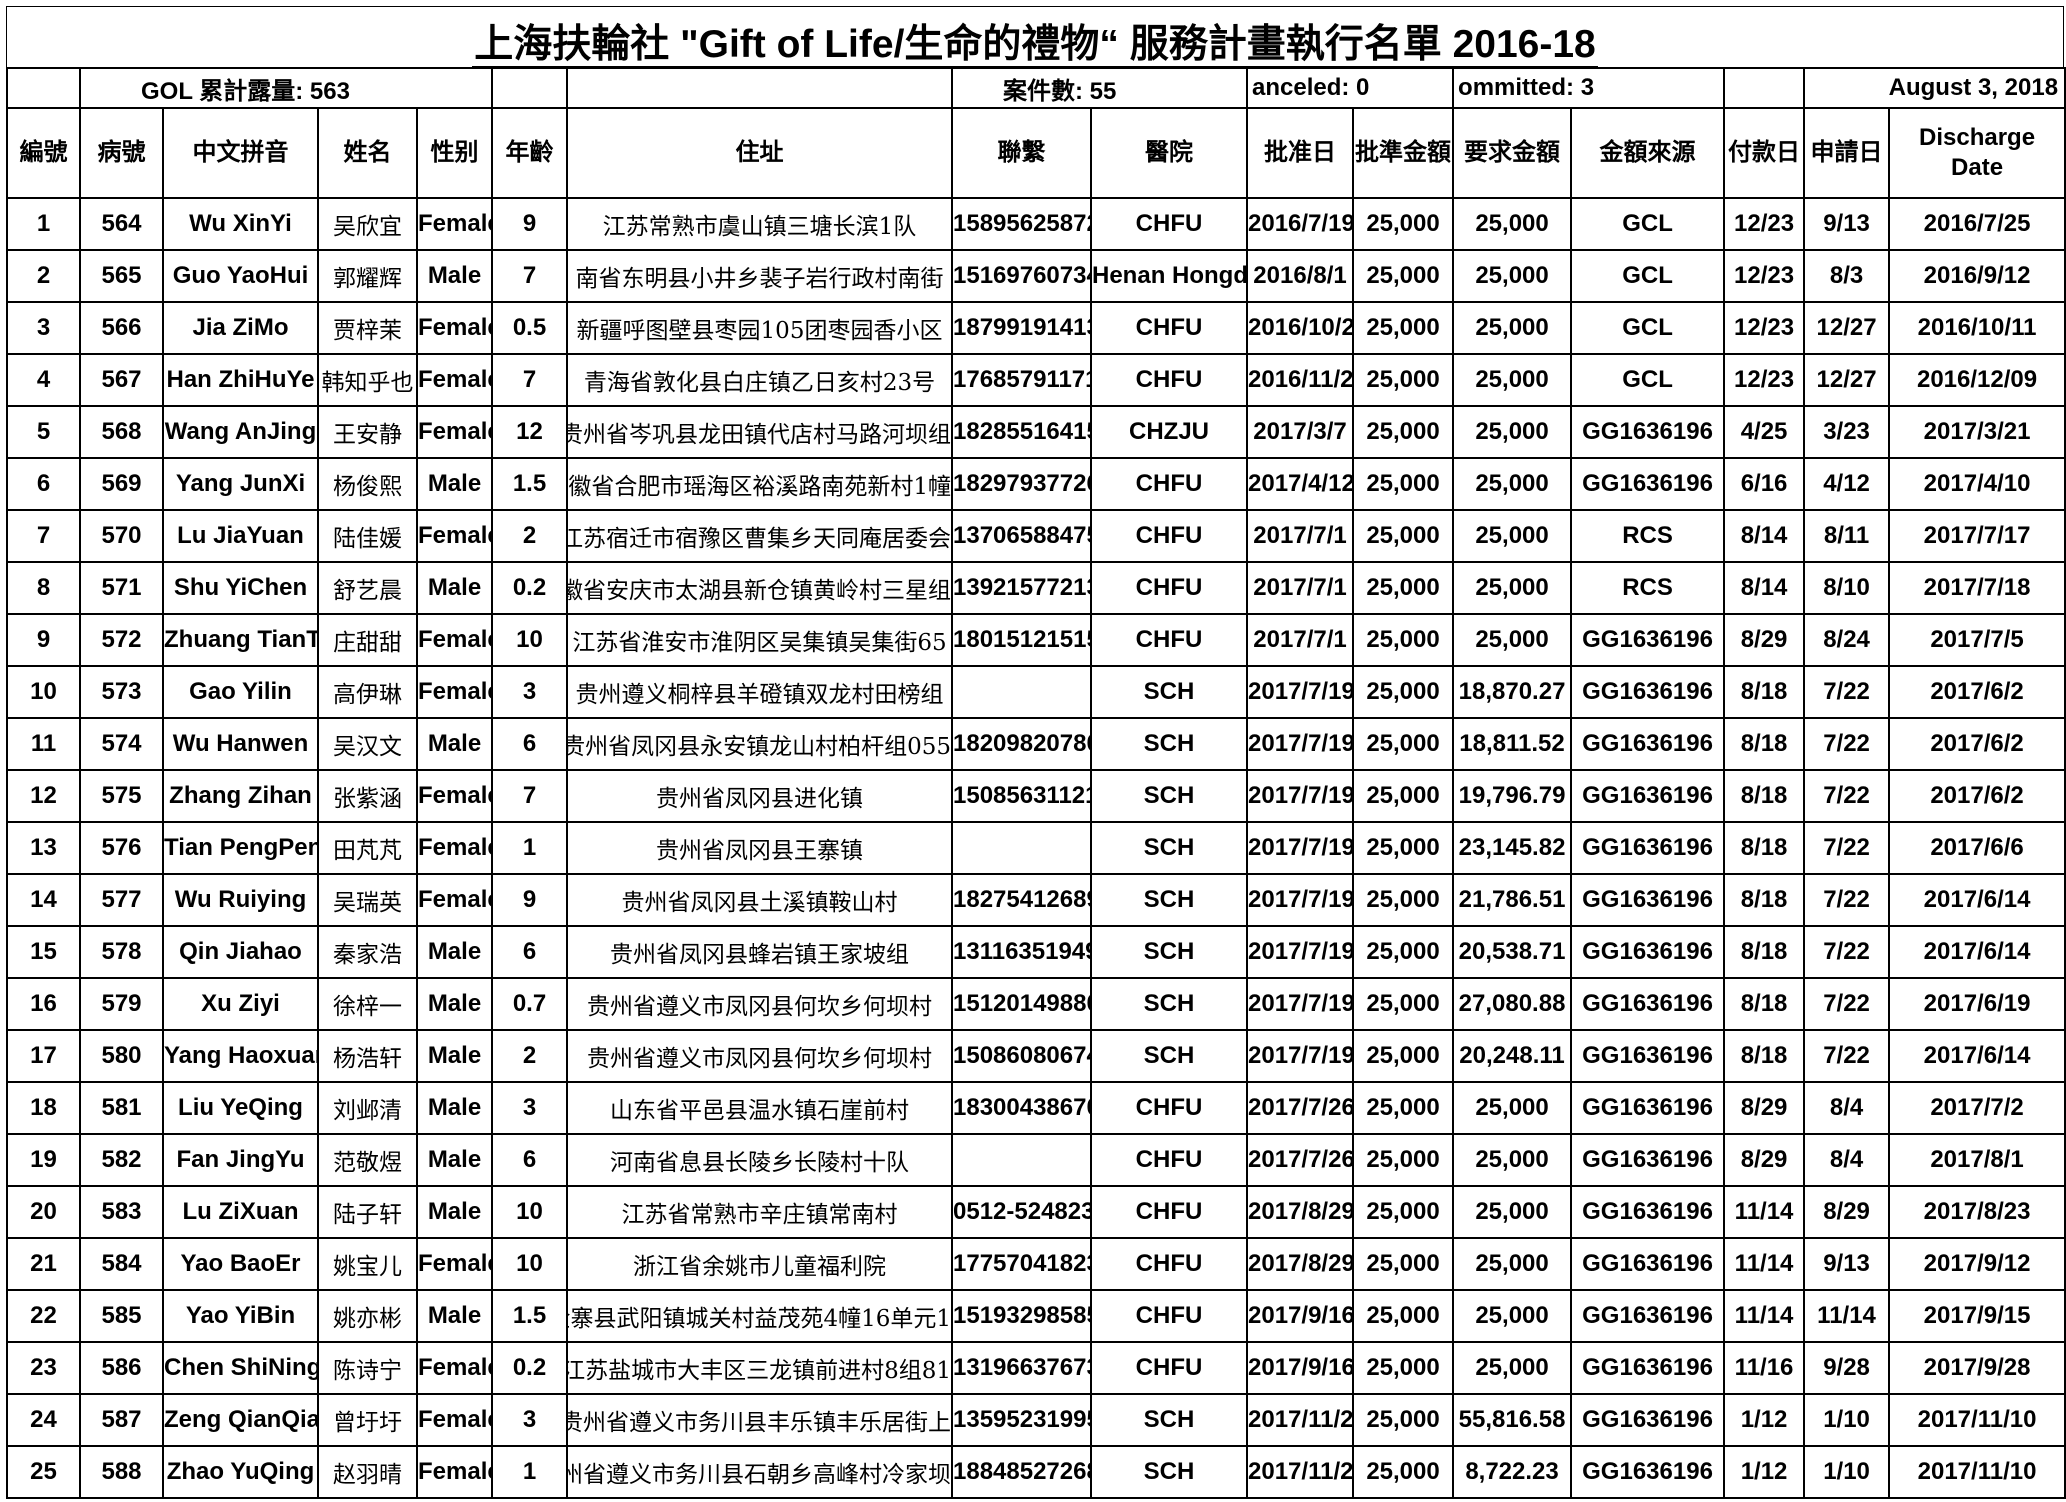 This screenshot has height=1502, width=2066. I want to click on cell-contact-phone: 13595231995, so click(1021, 1420).